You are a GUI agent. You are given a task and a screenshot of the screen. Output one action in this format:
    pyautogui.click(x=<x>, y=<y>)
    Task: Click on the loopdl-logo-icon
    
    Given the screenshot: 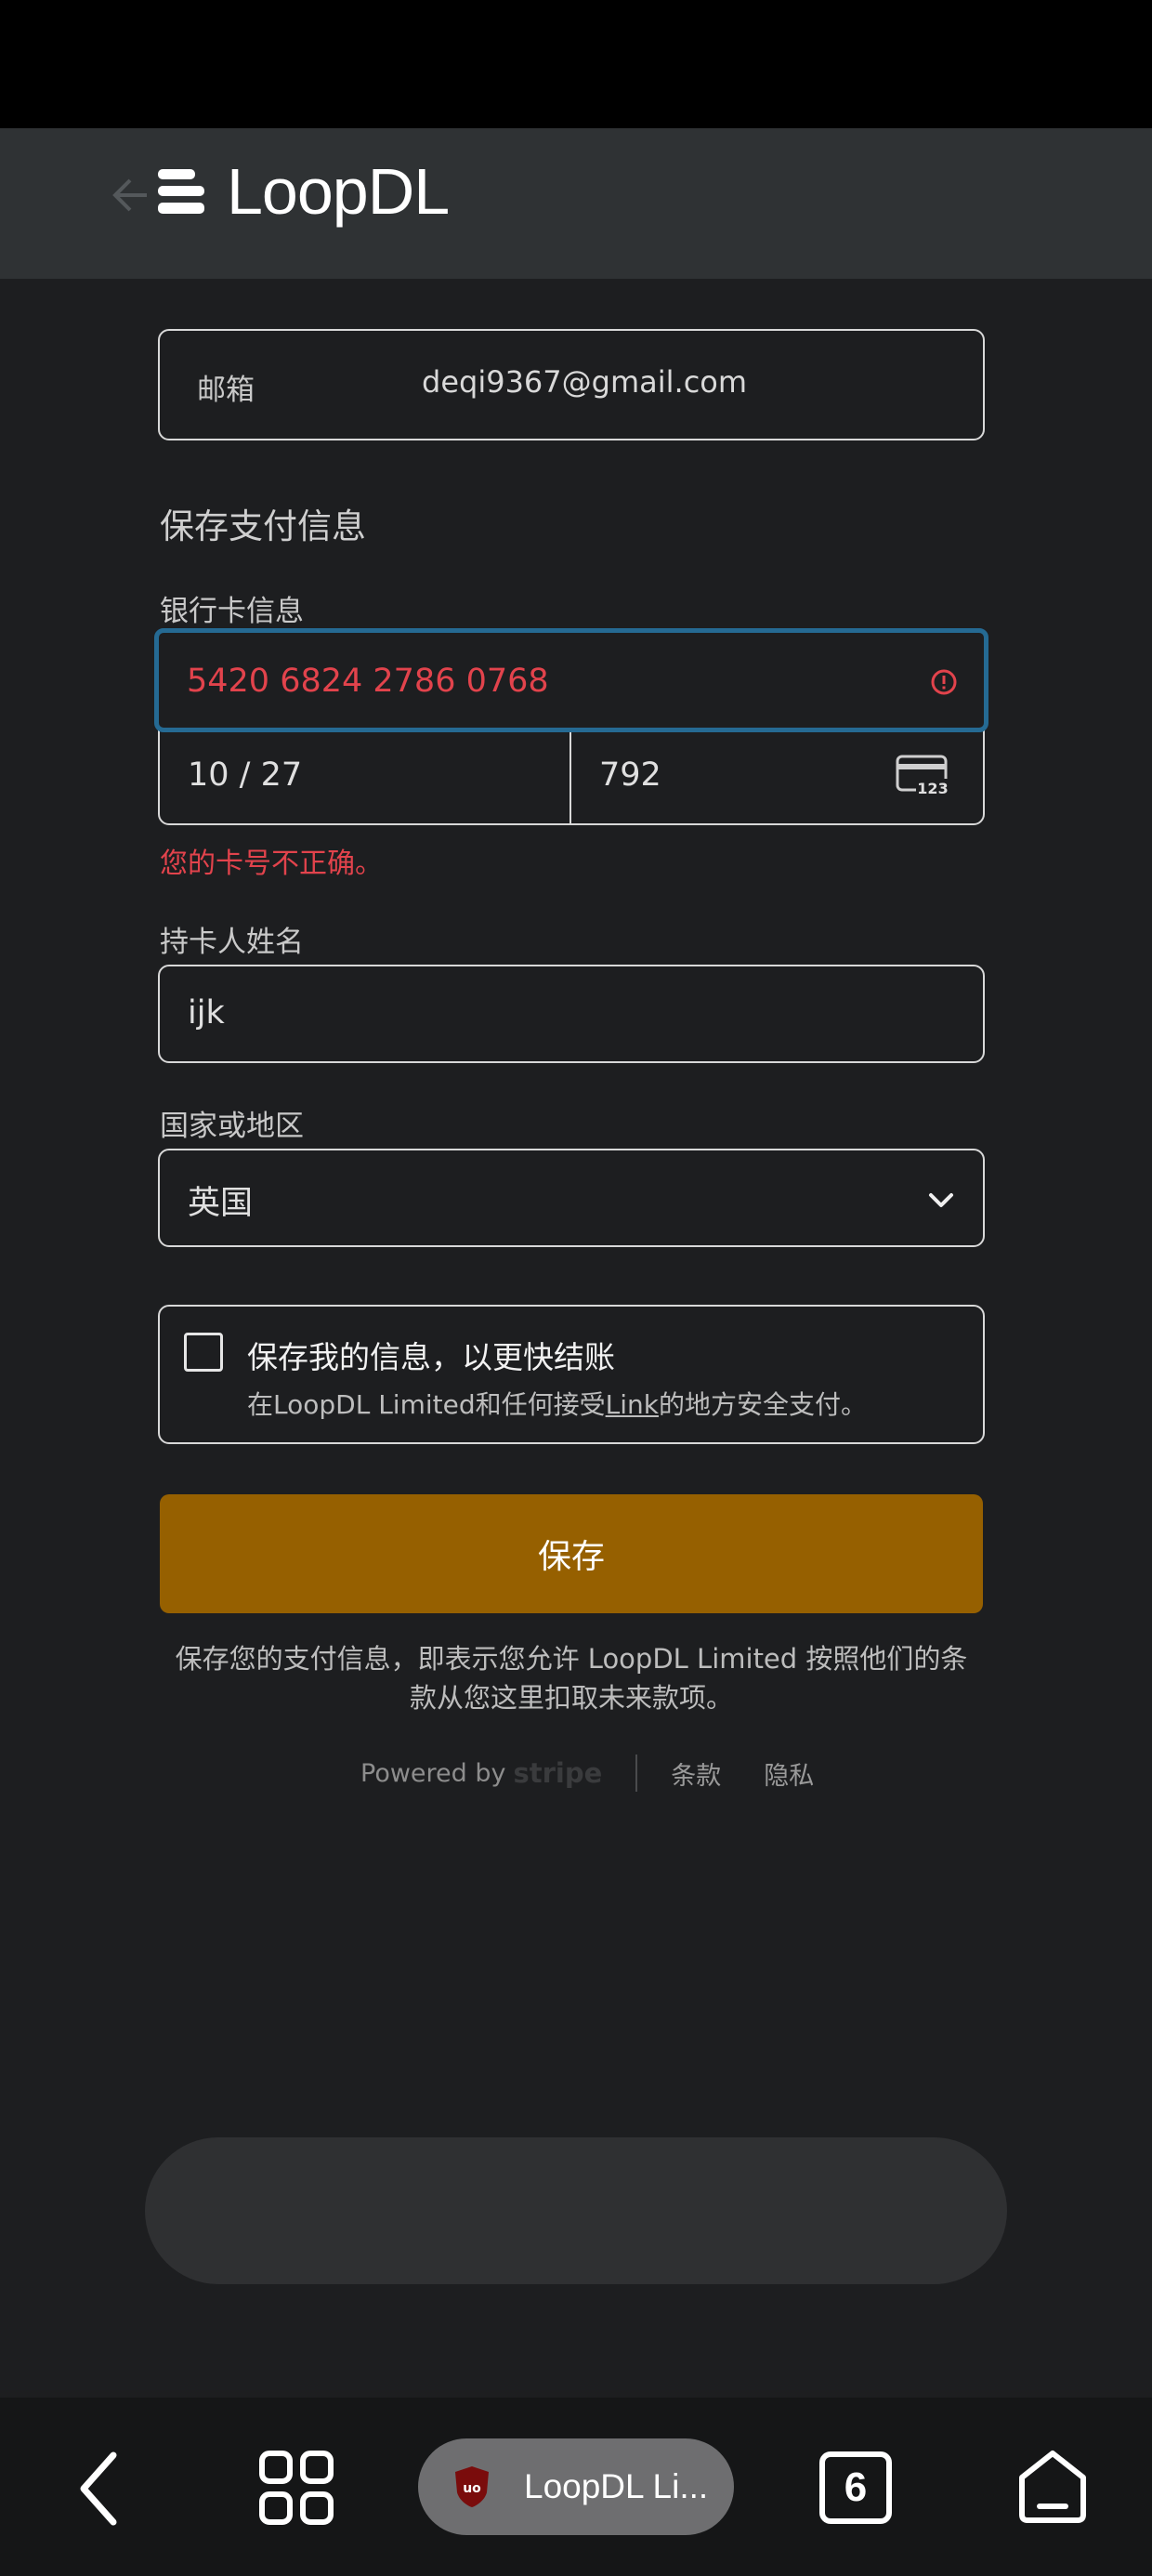 What is the action you would take?
    pyautogui.click(x=181, y=191)
    